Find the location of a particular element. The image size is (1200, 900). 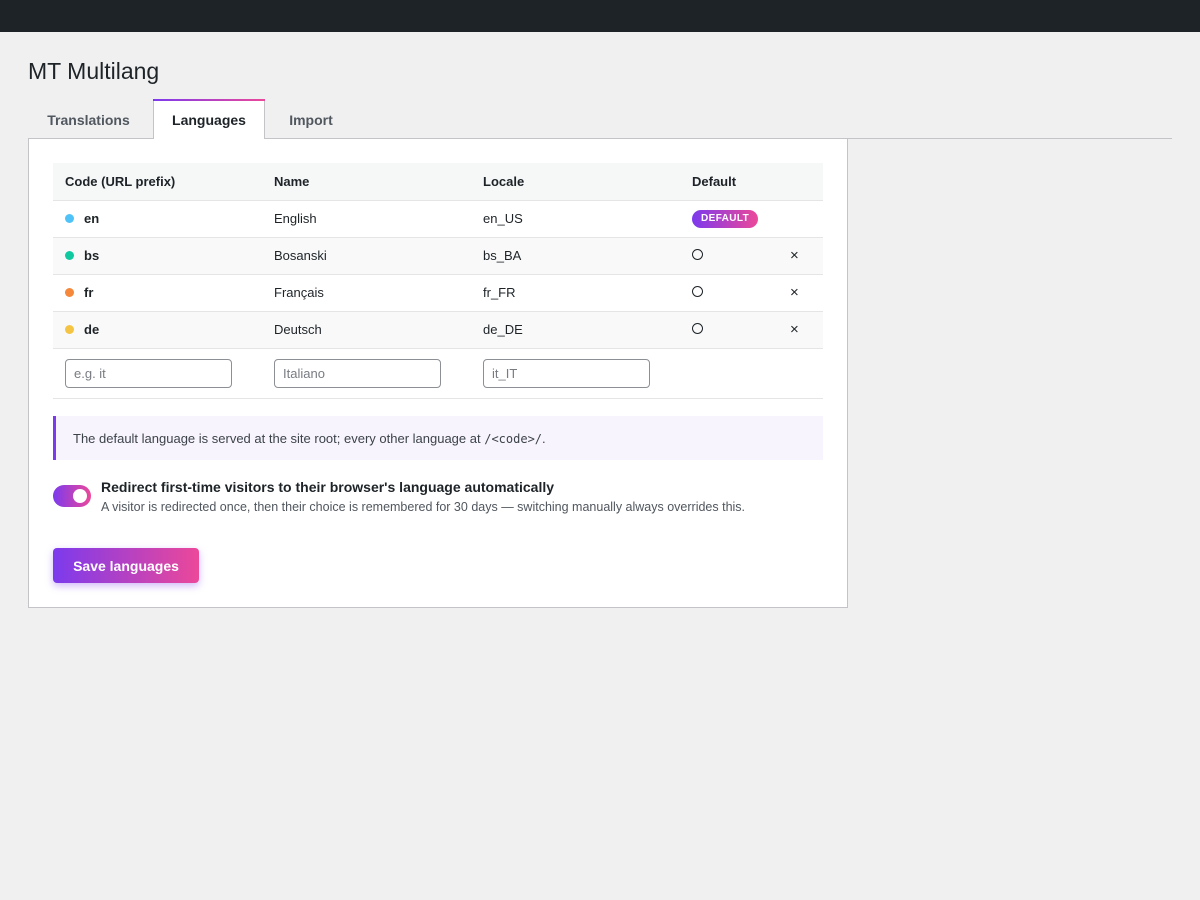

code-cell: en is located at coordinates (157, 218).